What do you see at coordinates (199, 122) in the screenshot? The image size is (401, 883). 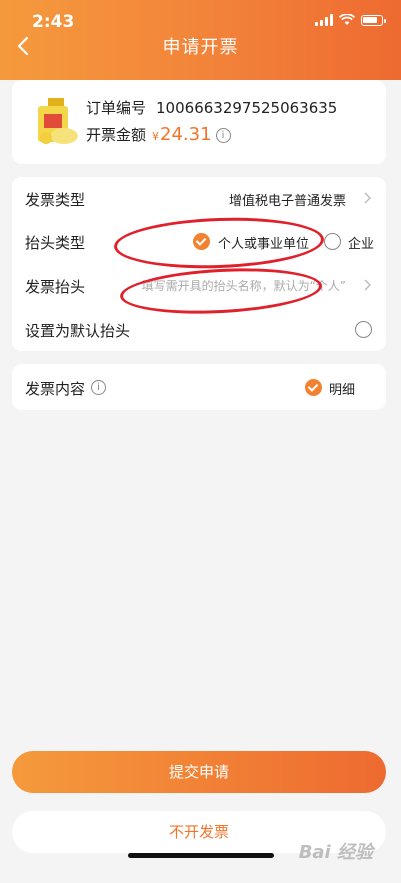 I see `order-card: 订单编号 1006663297525063635 开票金额 ¥24.31 i` at bounding box center [199, 122].